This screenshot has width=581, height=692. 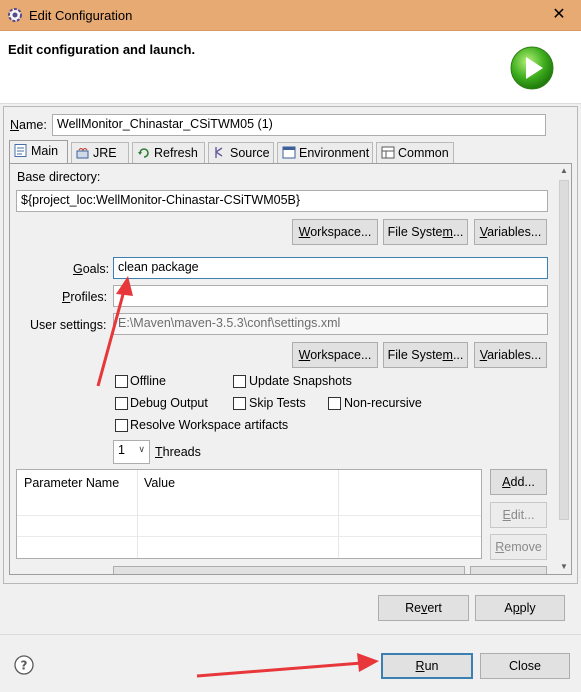 I want to click on goals-arrow-head, so click(x=124, y=286).